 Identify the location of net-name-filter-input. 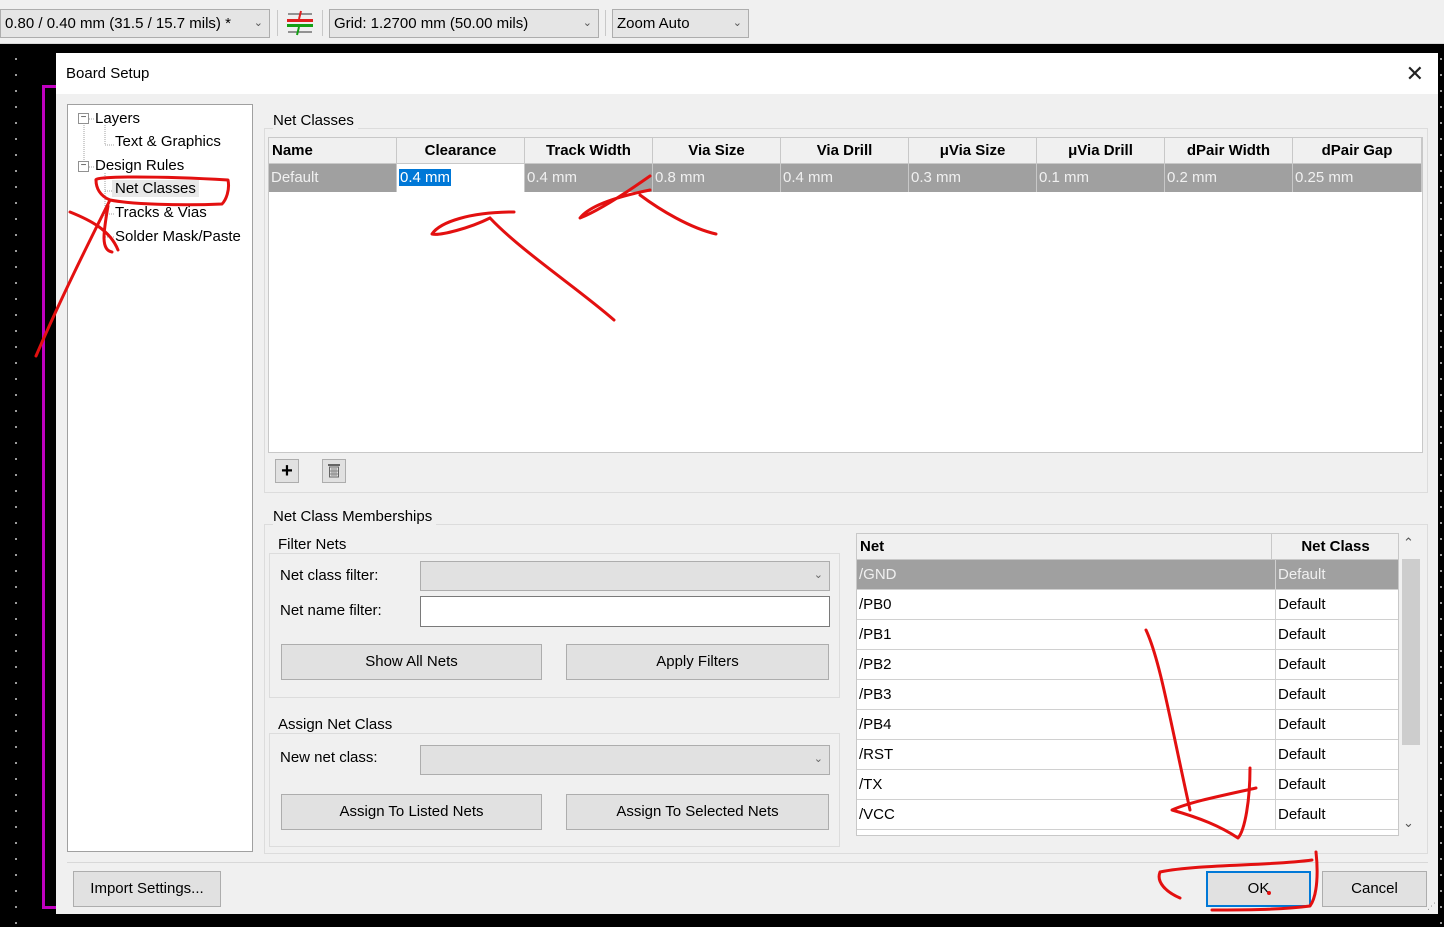
(625, 611).